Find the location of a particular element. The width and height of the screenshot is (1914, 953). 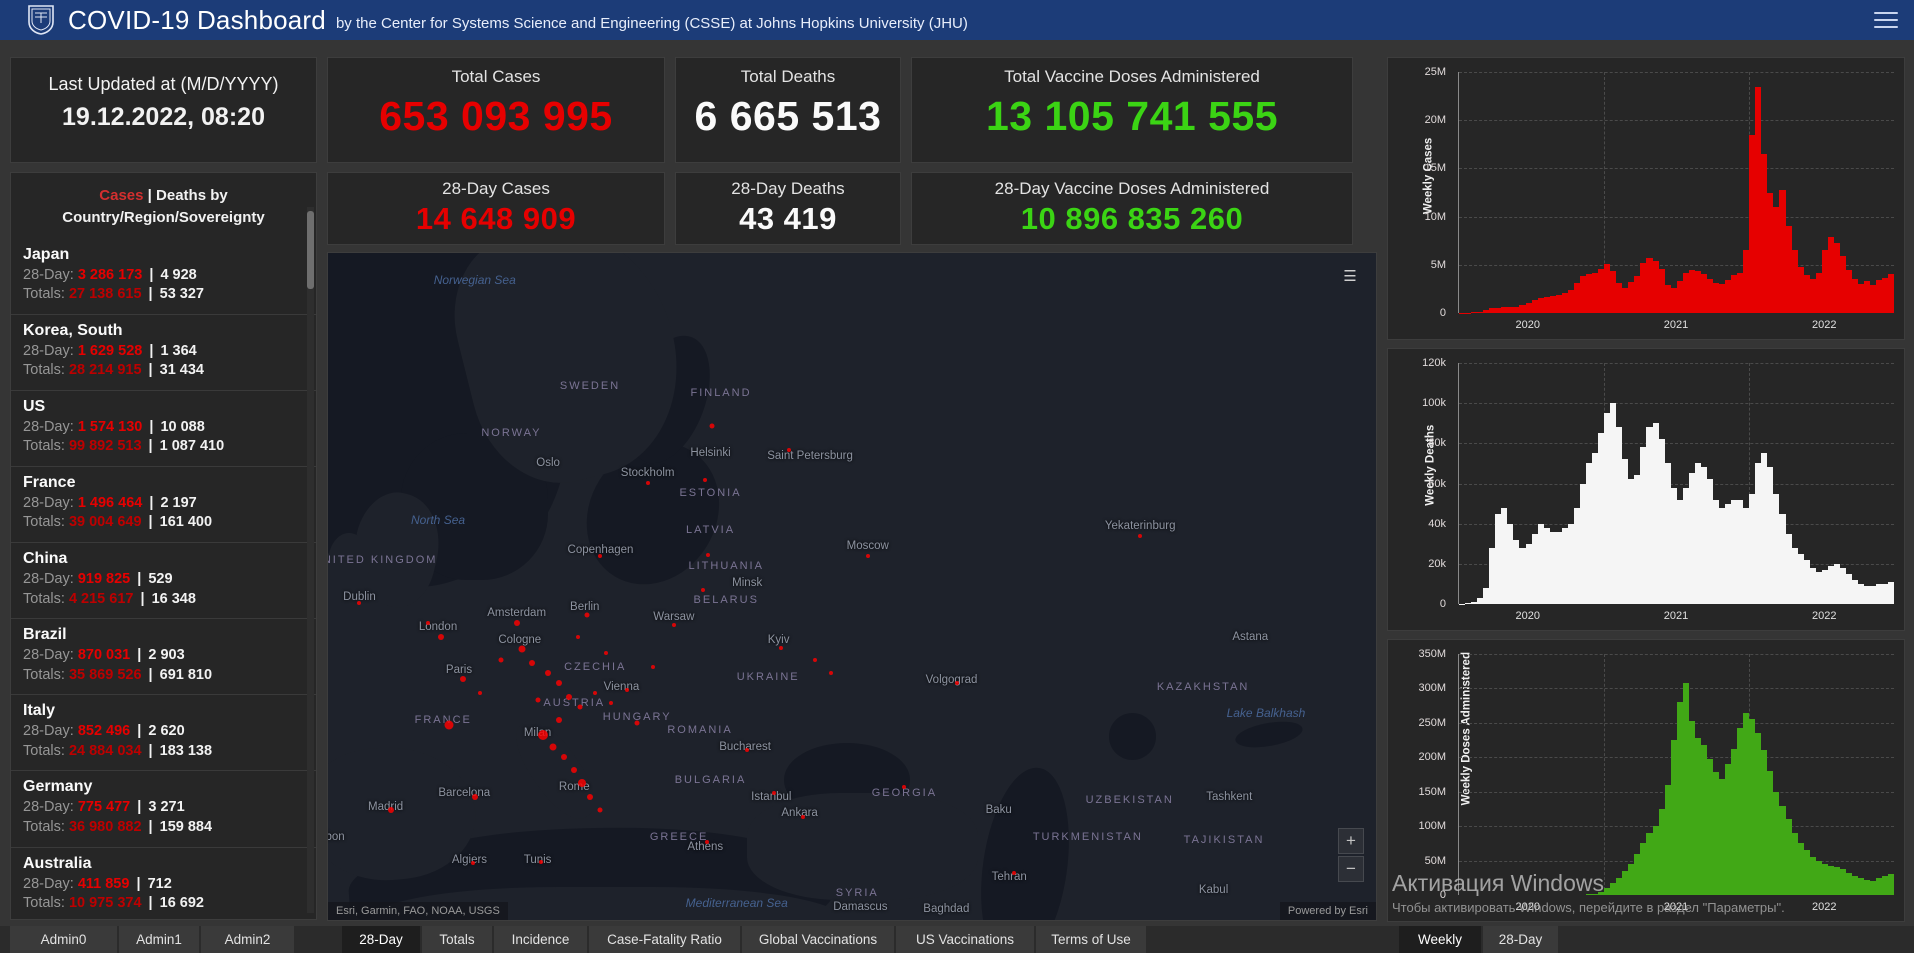

layer-list-icon: ☰ is located at coordinates (1350, 277).